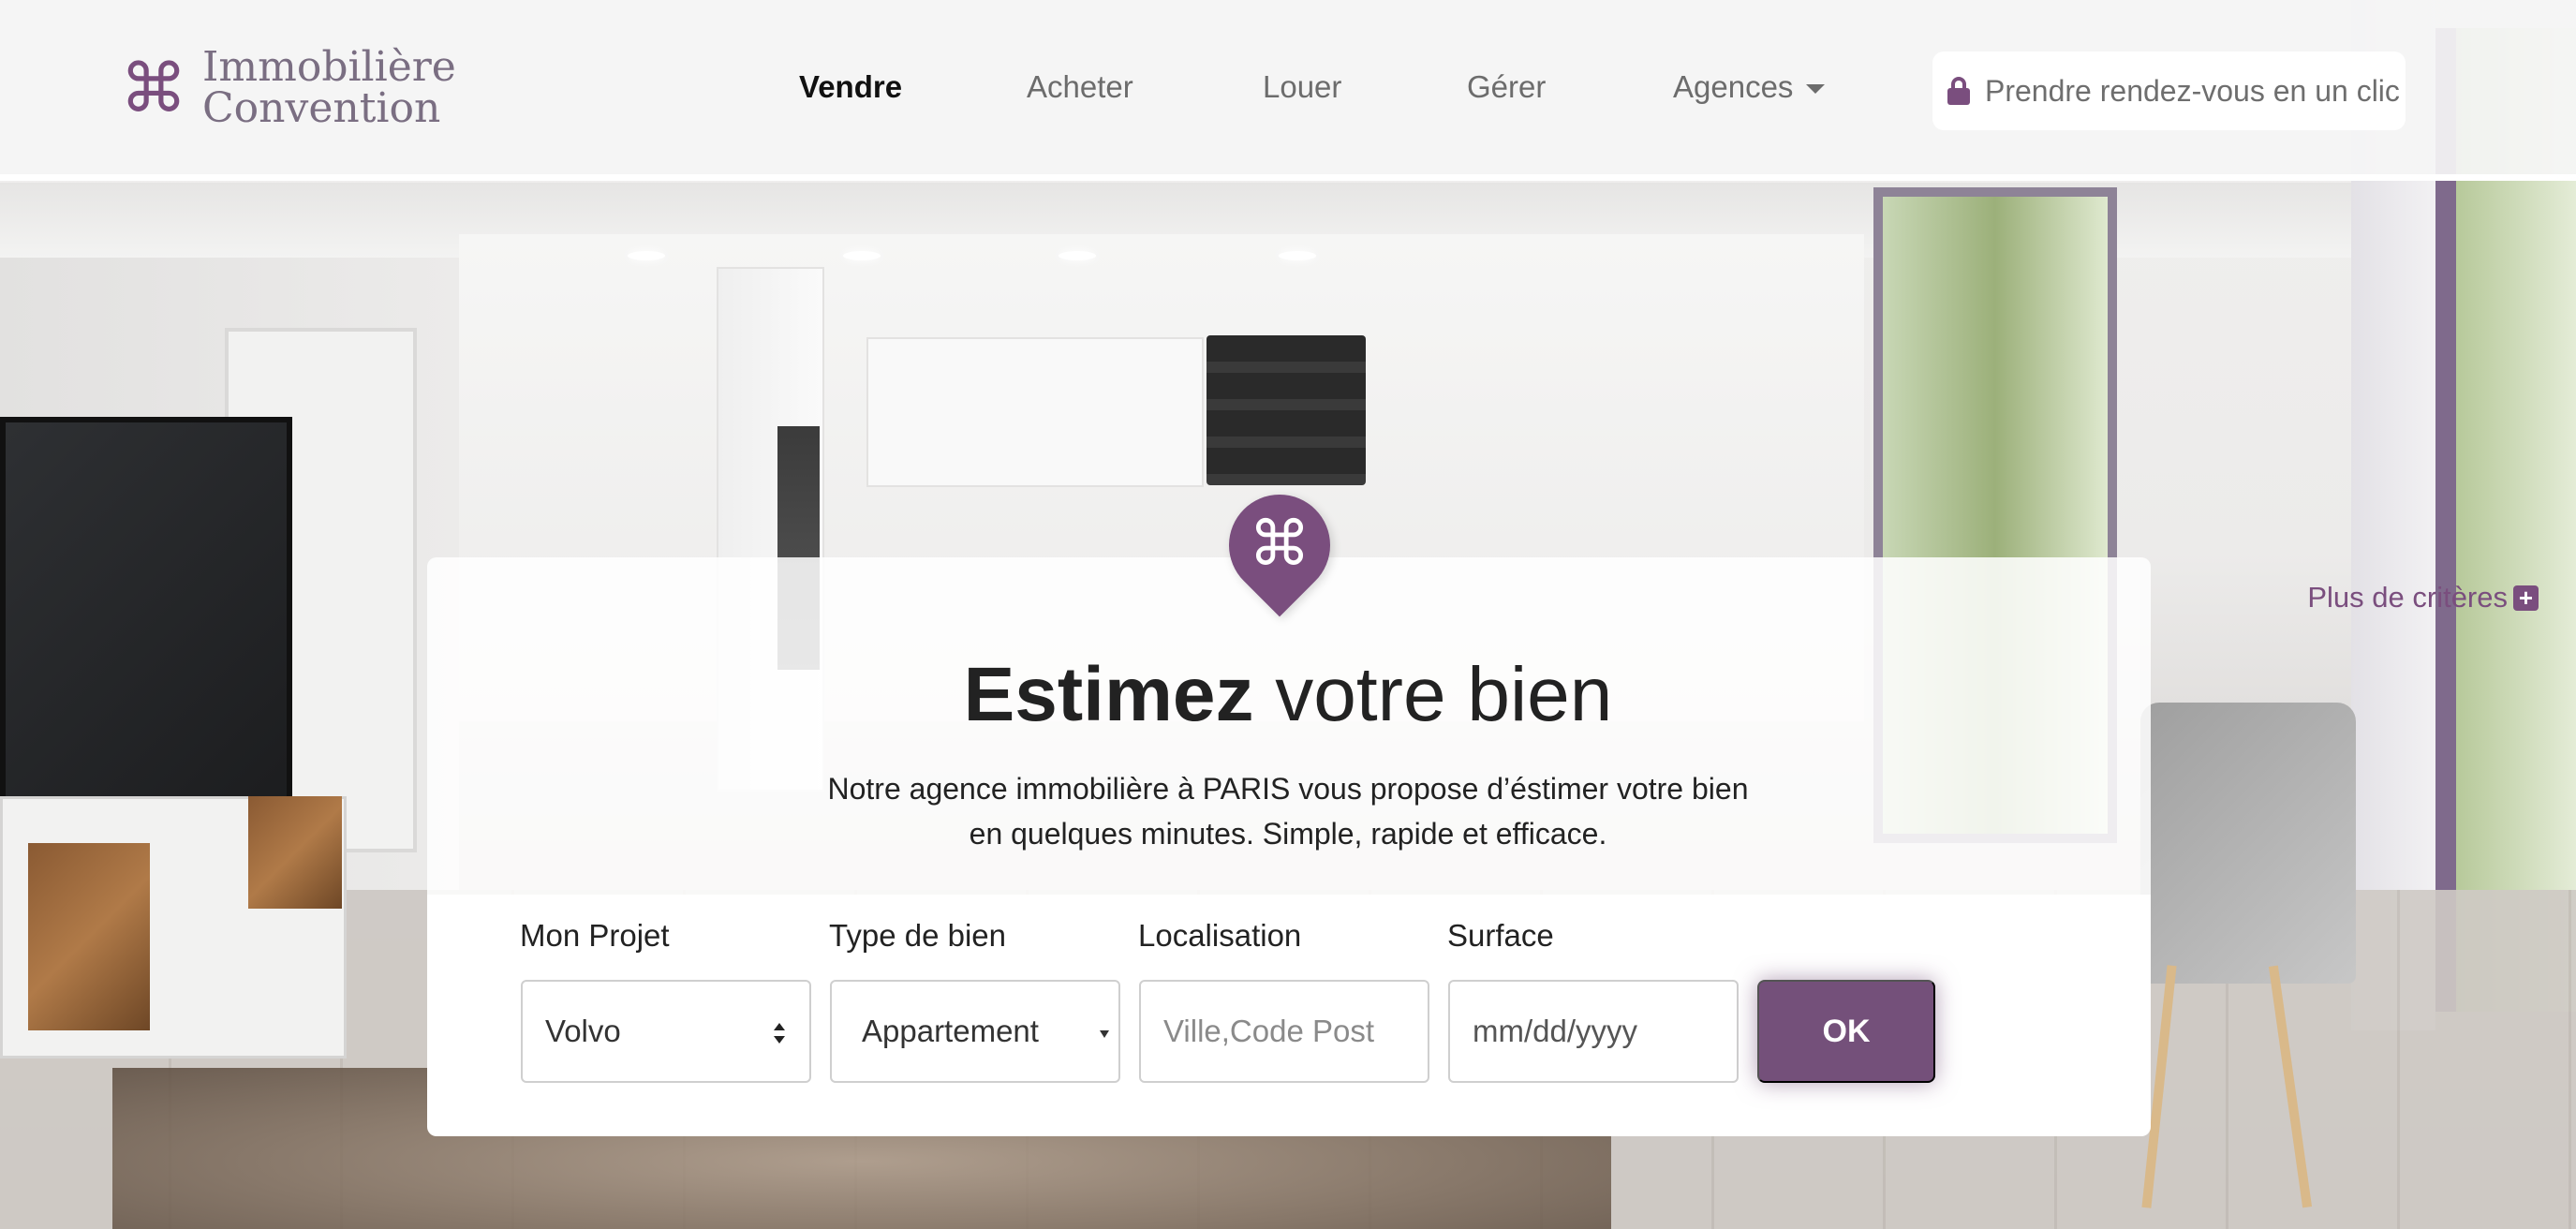 The height and width of the screenshot is (1229, 2576). Describe the element at coordinates (146, 616) in the screenshot. I see `television` at that location.